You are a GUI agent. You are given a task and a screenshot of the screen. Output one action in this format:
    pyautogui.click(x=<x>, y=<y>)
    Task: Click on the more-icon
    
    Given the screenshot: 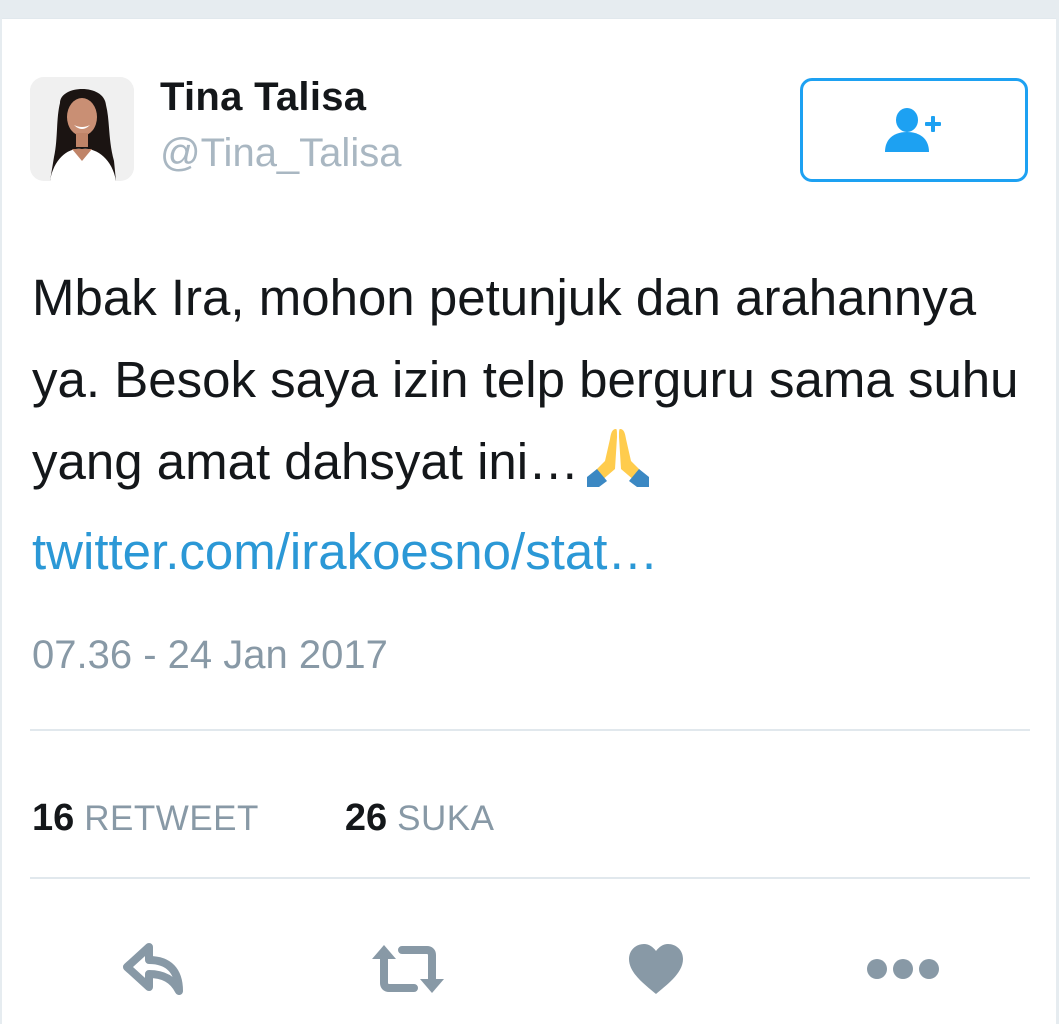 What is the action you would take?
    pyautogui.click(x=903, y=969)
    